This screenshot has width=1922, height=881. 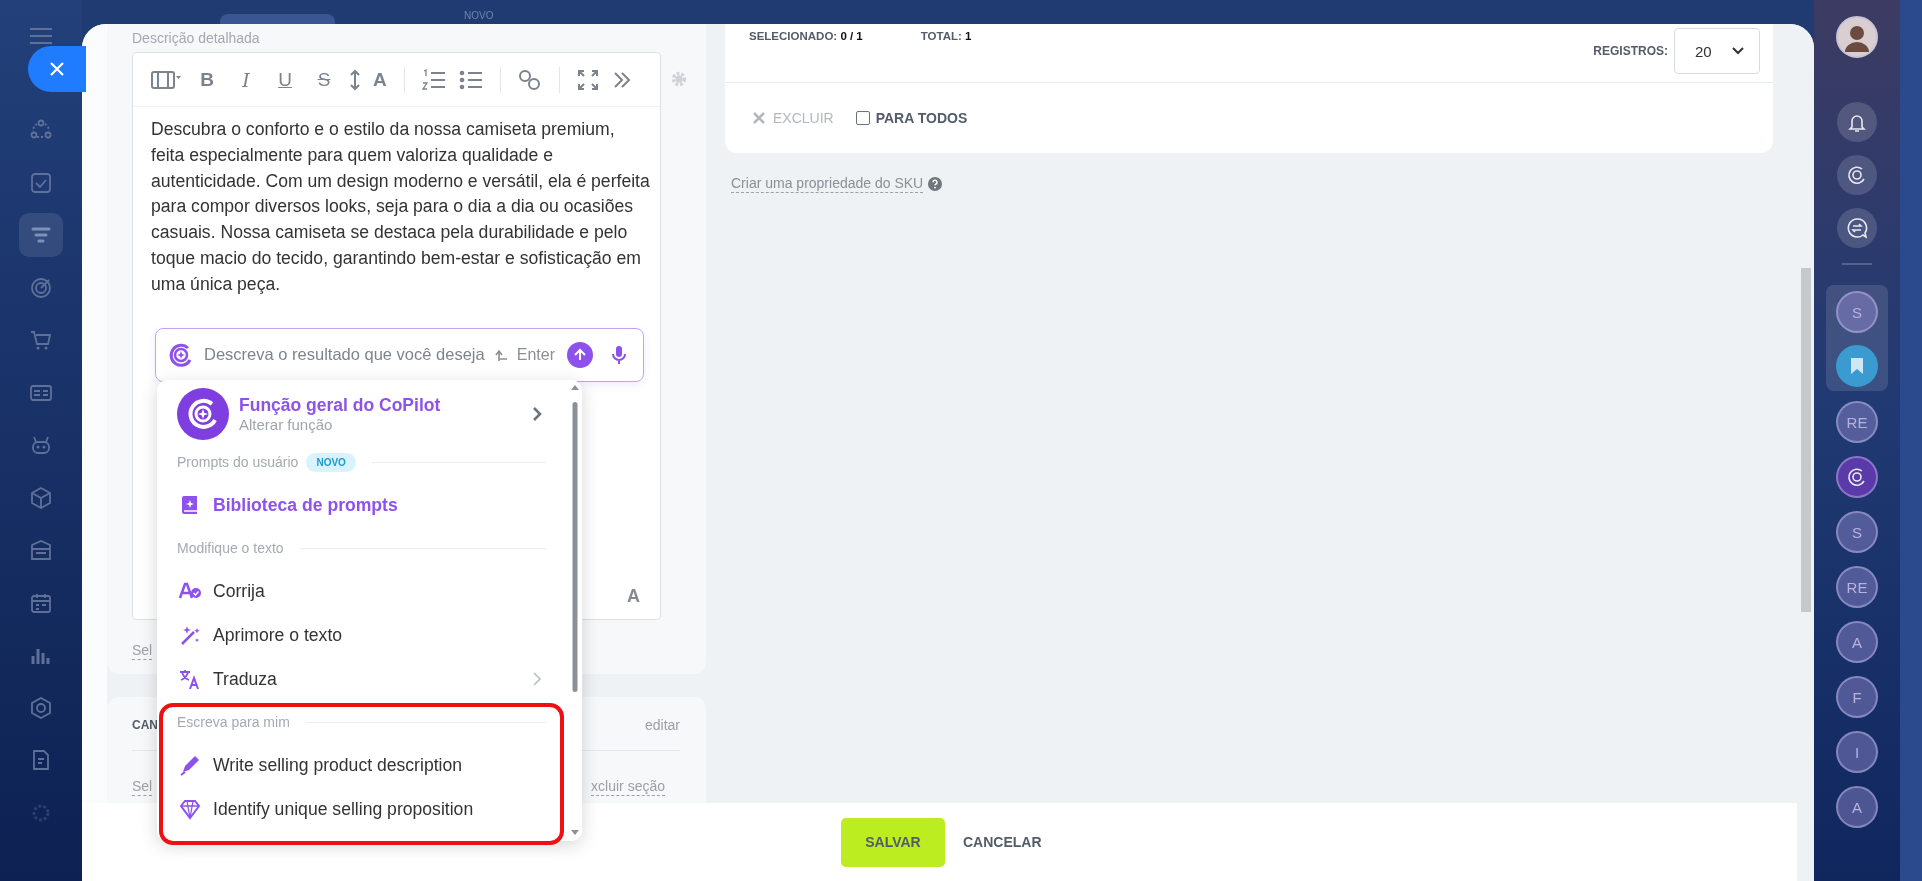 I want to click on menu-item: Biblioteca de prompts, so click(x=362, y=505).